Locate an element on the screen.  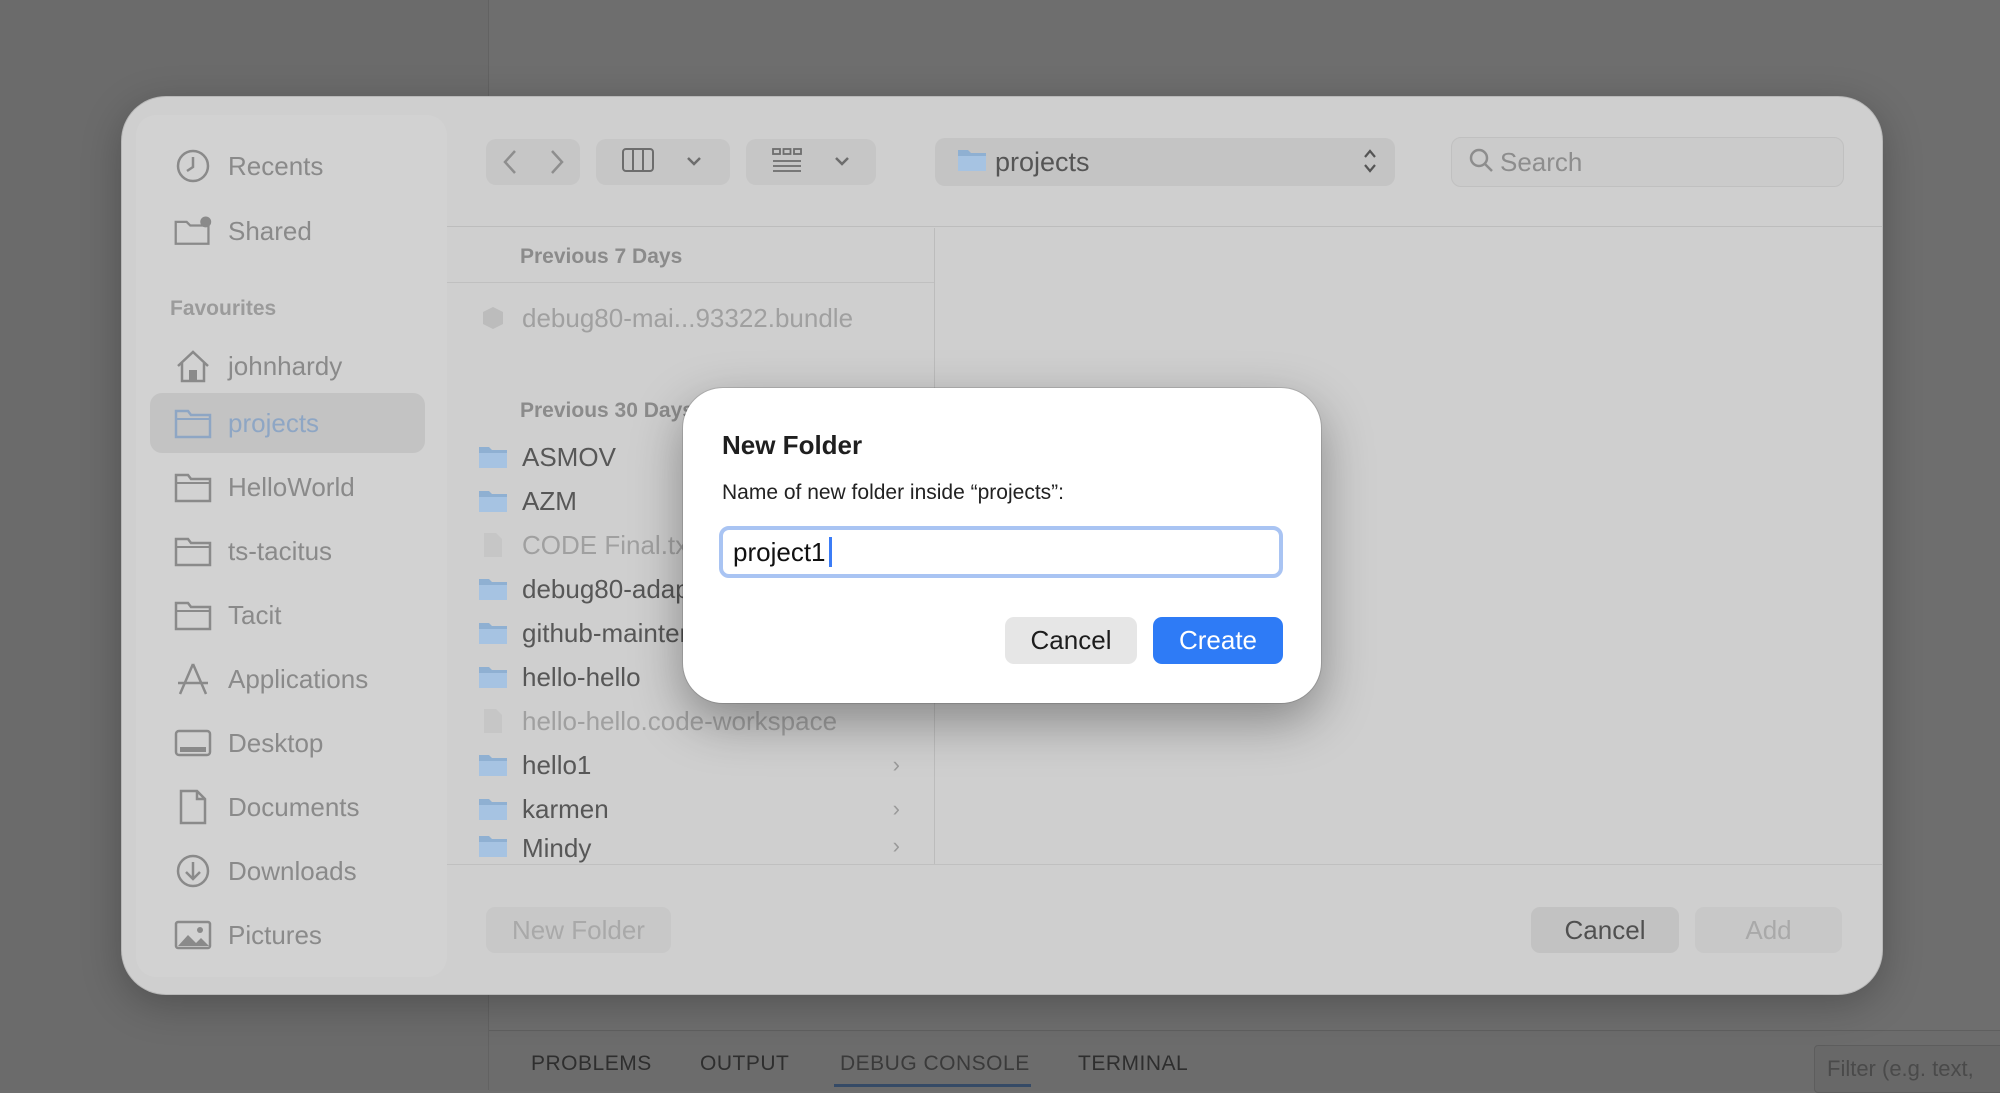
dialog-prompt: Name of new folder inside “projects”: is located at coordinates (893, 492).